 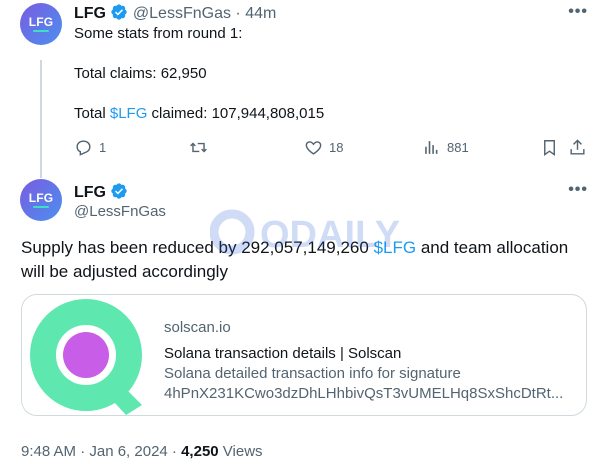 I want to click on share-button, so click(x=577, y=147).